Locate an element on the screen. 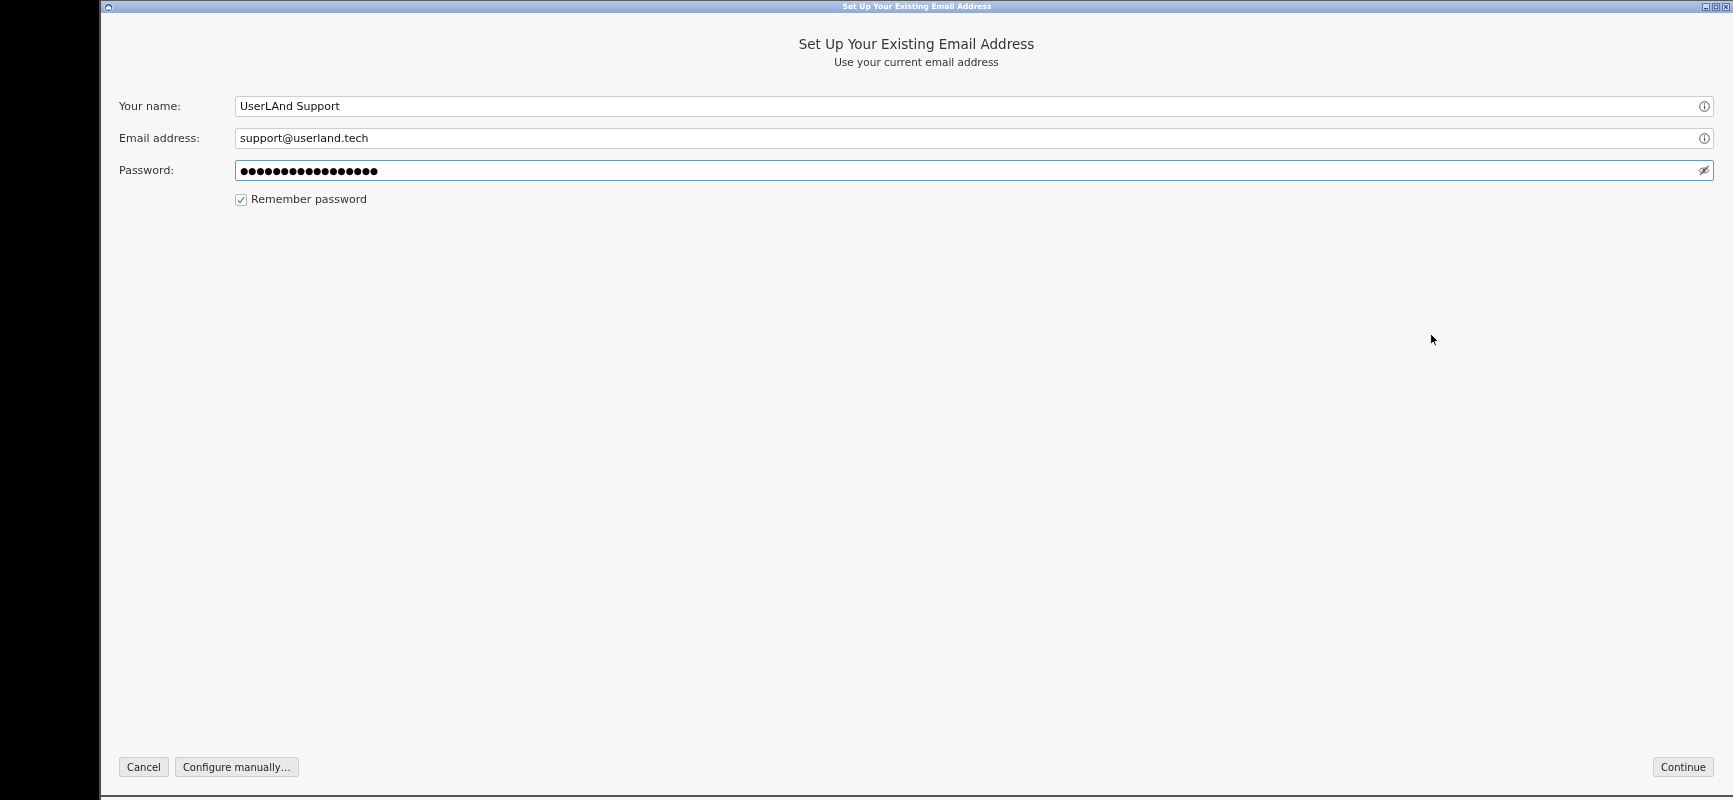 This screenshot has width=1733, height=800. field-label: Email address: is located at coordinates (159, 138).